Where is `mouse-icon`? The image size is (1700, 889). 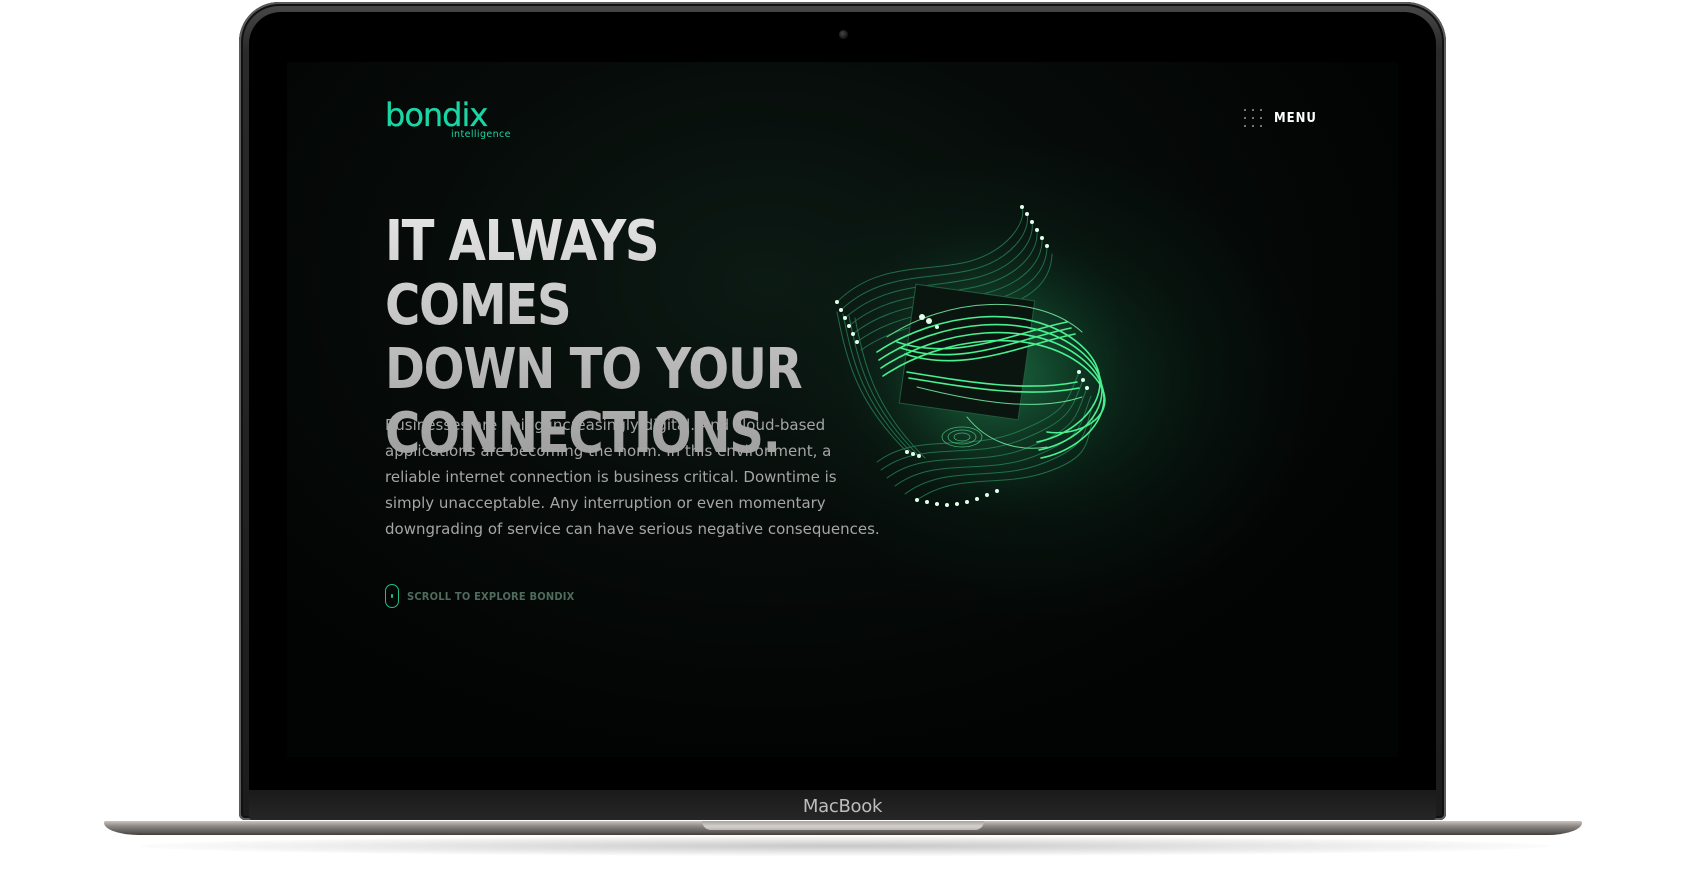 mouse-icon is located at coordinates (392, 596).